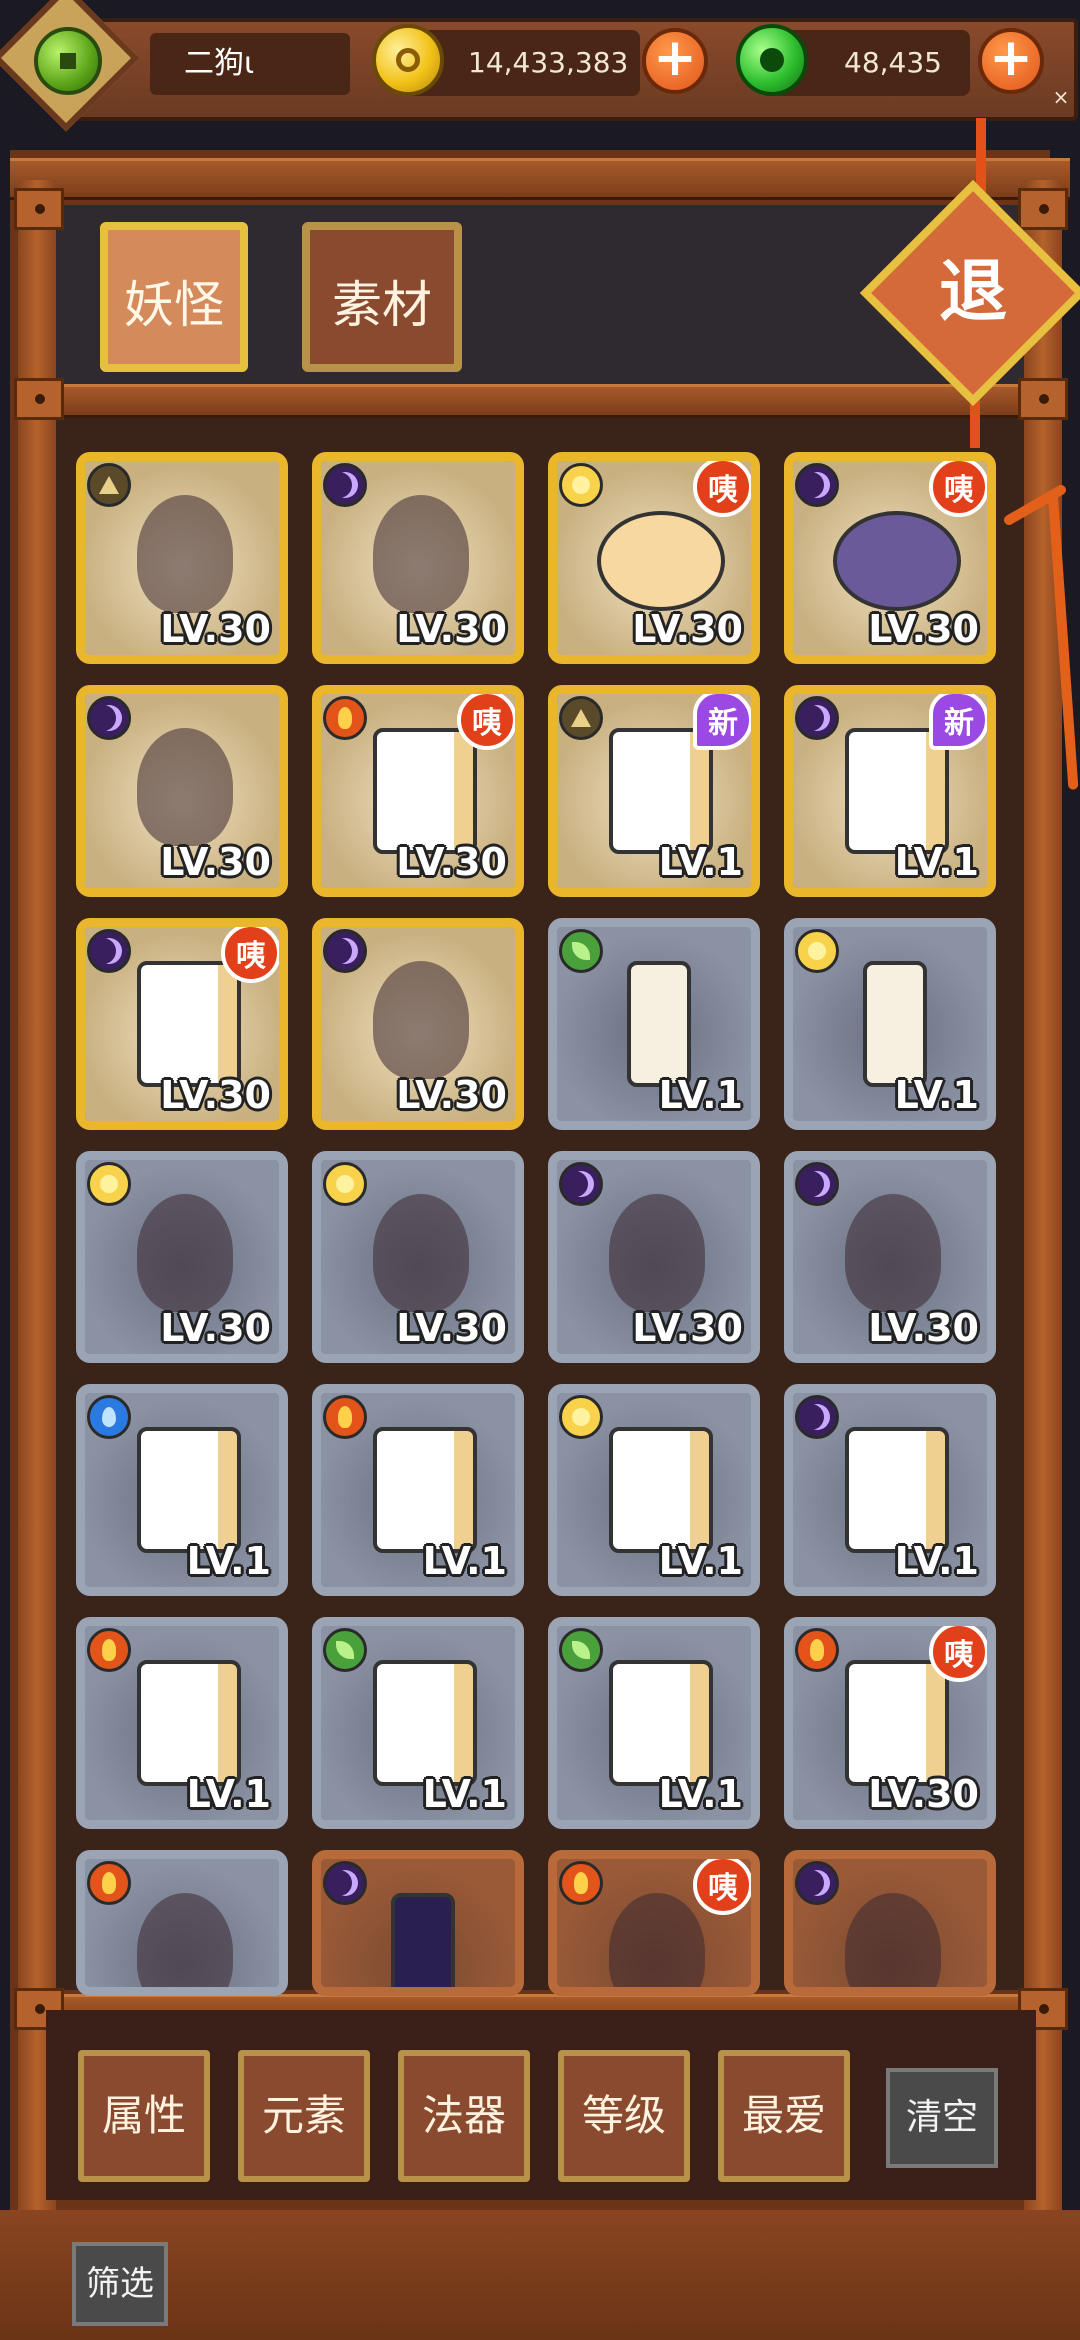 The image size is (1080, 2340). Describe the element at coordinates (174, 297) in the screenshot. I see `tab-monsters: 妖怪` at that location.